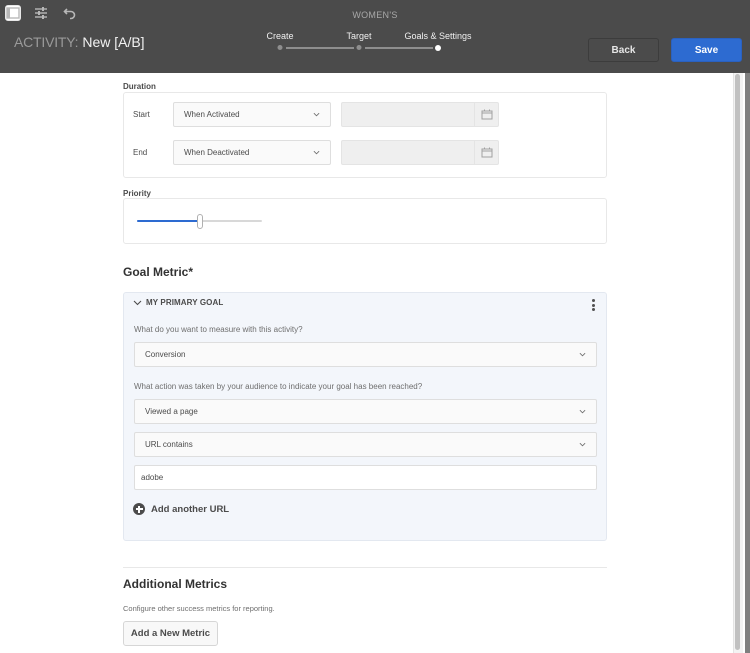  Describe the element at coordinates (365, 444) in the screenshot. I see `url-match-select: URL contains` at that location.